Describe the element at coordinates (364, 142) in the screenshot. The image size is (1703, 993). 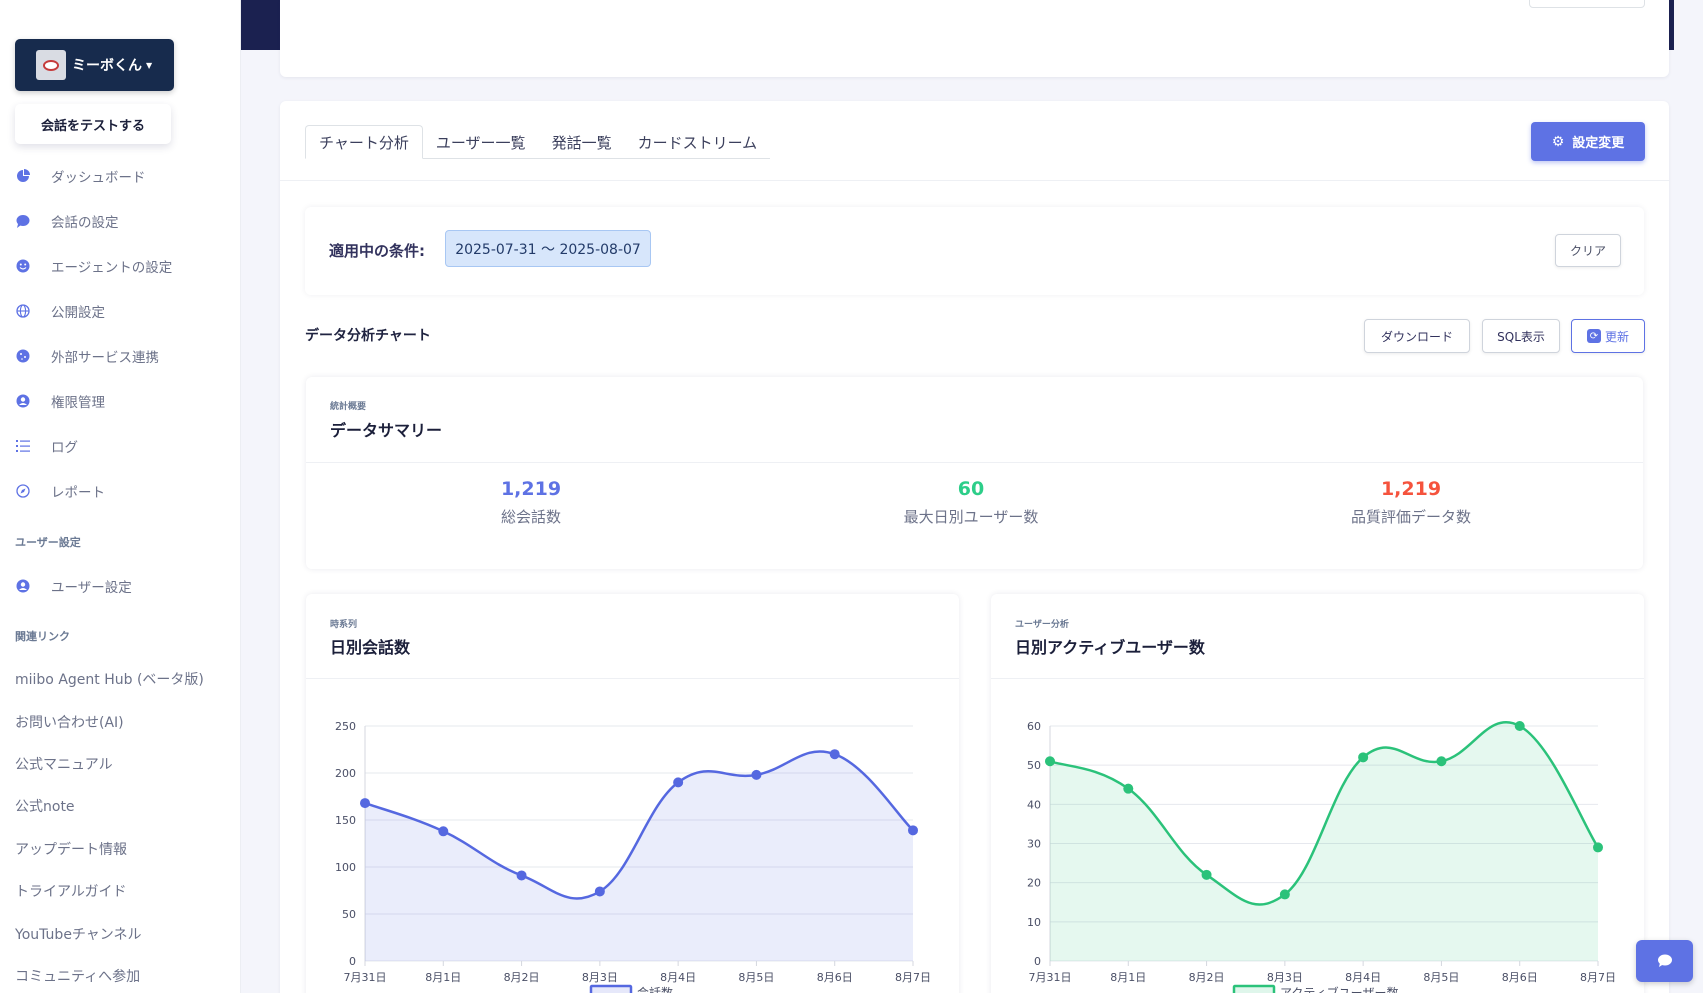
I see `tab-chart-analysis: チャート分析` at that location.